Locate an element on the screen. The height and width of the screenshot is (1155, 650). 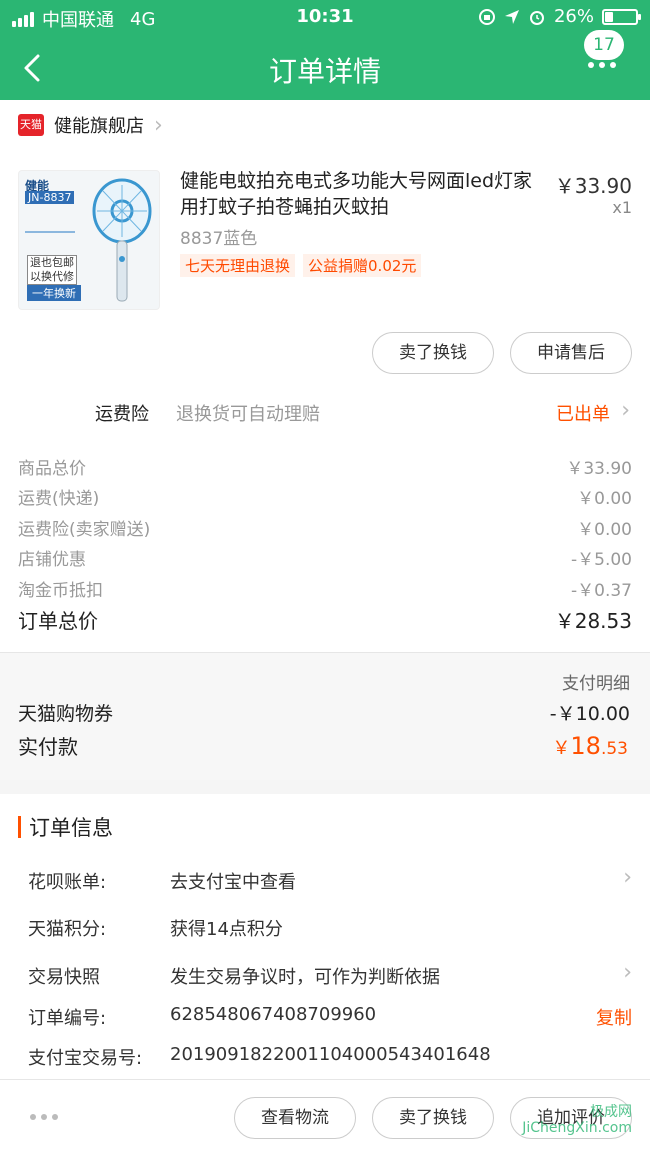
fee-value: -￥5.00 is located at coordinates (601, 560).